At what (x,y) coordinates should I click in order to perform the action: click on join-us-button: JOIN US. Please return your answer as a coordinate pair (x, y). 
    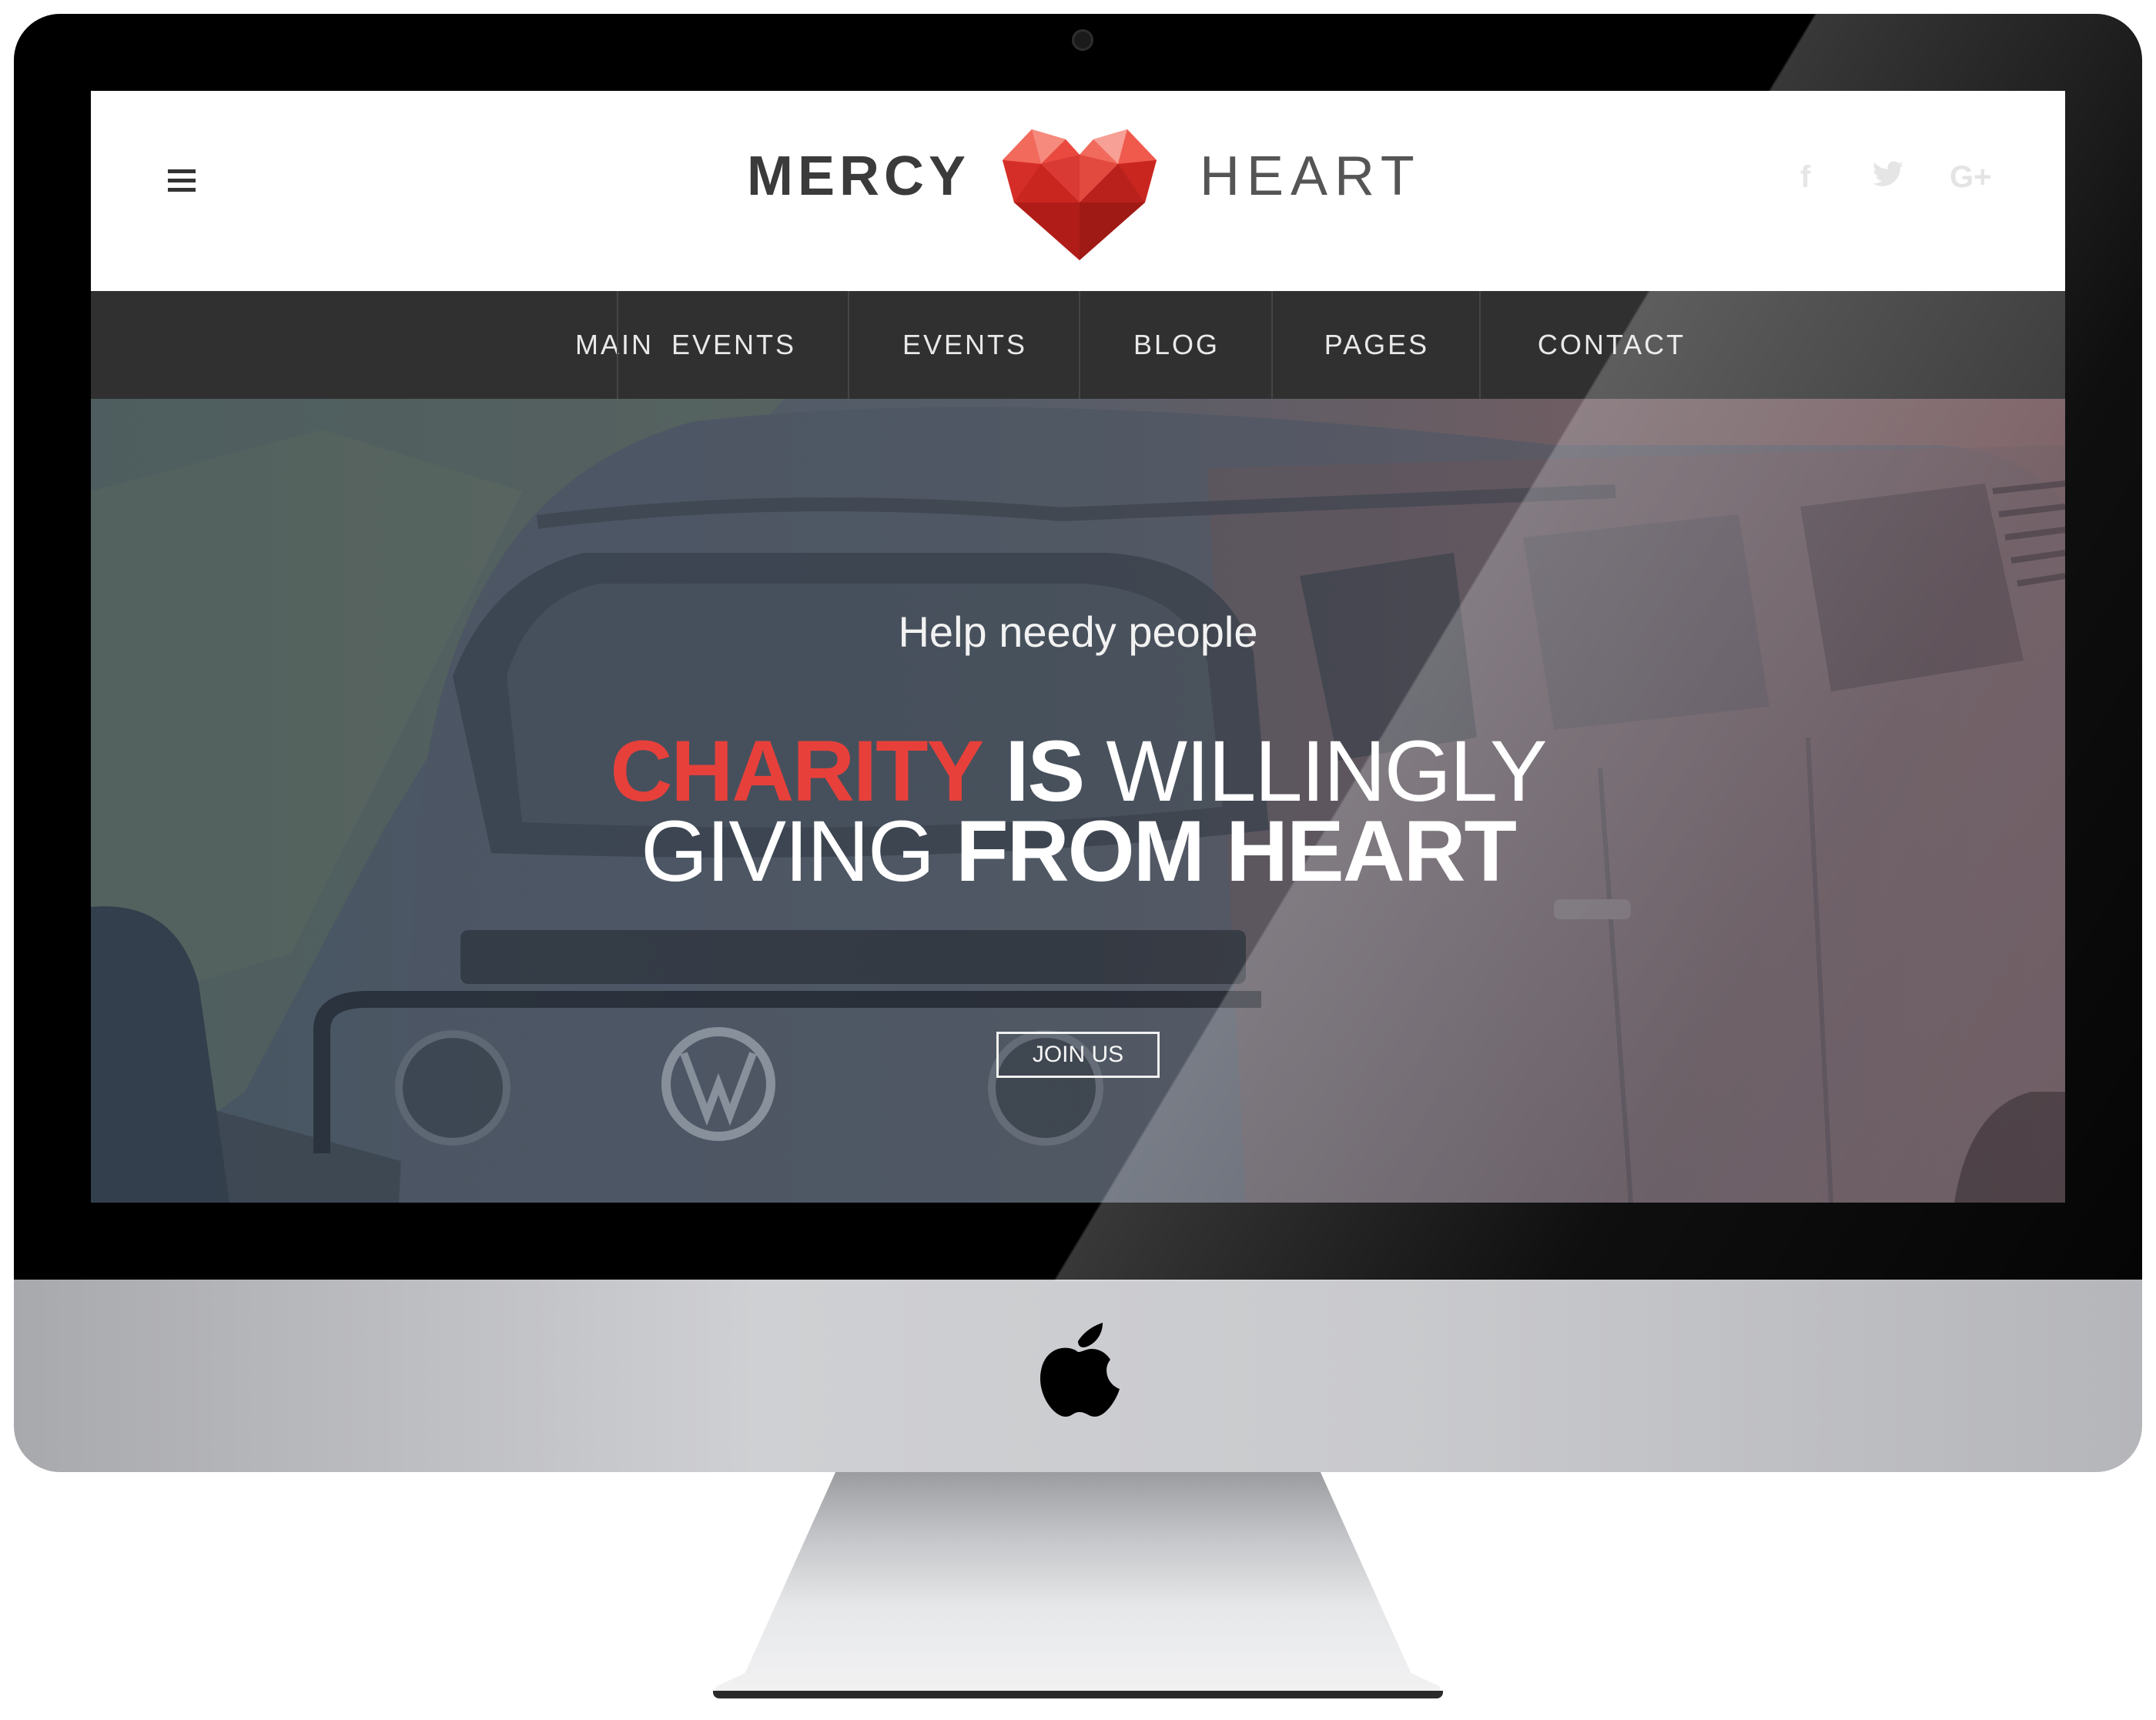
    Looking at the image, I should click on (1078, 1055).